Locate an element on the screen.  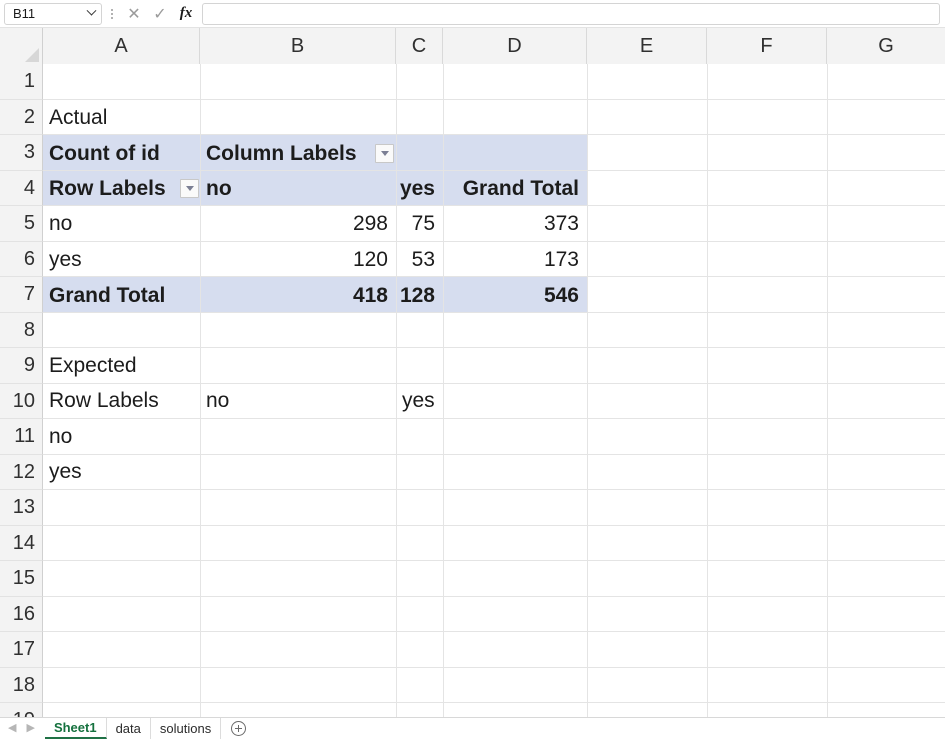
cell-d4: Grand Total is located at coordinates (515, 188).